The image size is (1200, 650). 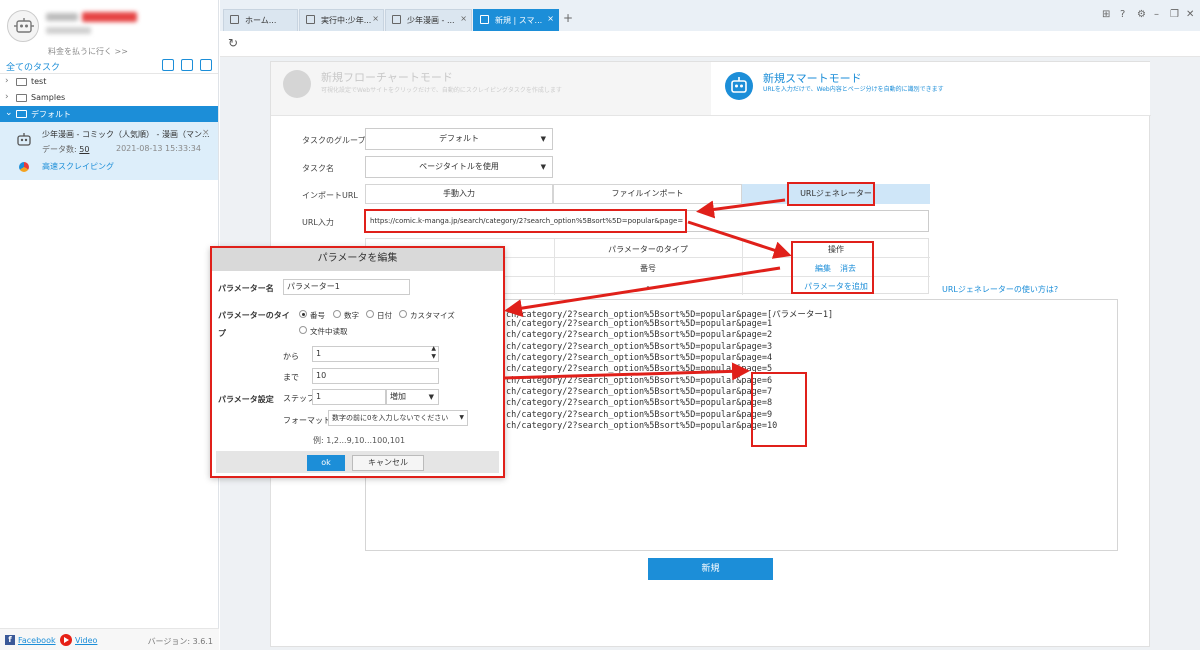 I want to click on minimize-icon: –, so click(x=1156, y=14).